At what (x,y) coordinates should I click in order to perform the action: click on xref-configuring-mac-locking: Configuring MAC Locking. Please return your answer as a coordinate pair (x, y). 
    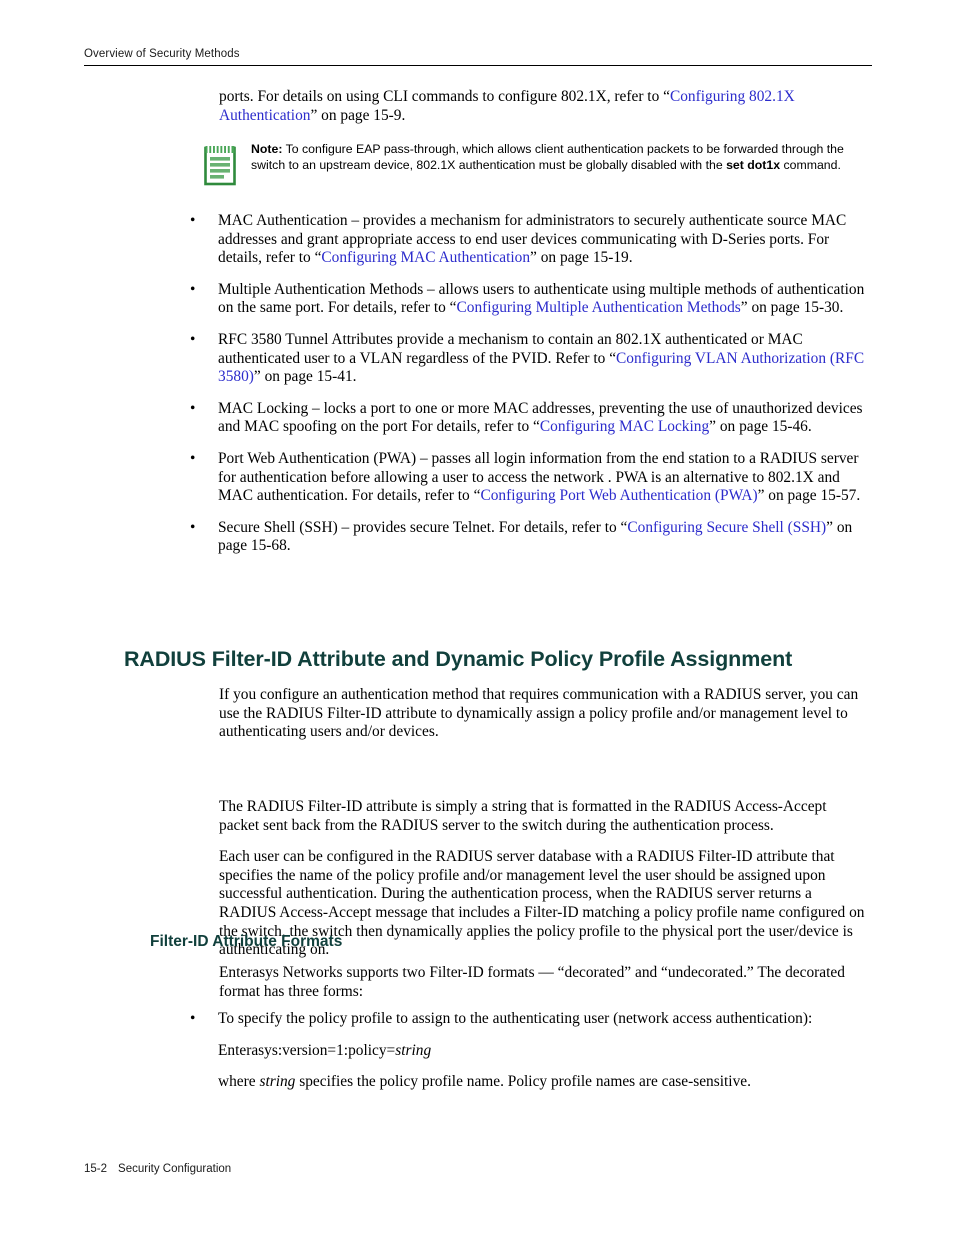
    Looking at the image, I should click on (624, 426).